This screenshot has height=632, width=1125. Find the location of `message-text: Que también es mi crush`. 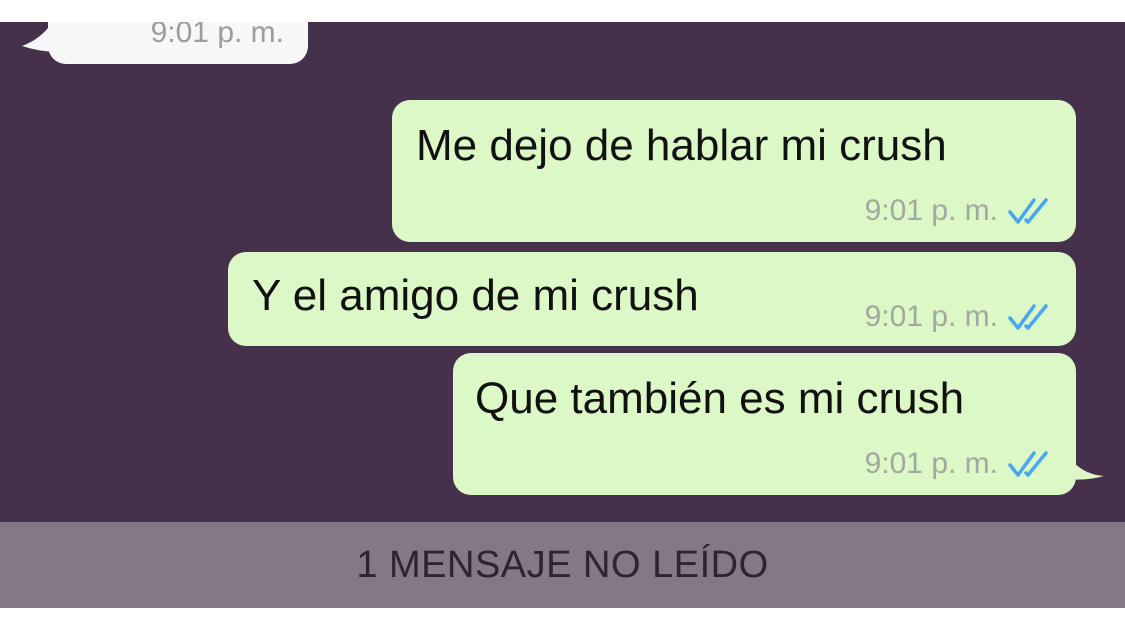

message-text: Que también es mi crush is located at coordinates (720, 398).